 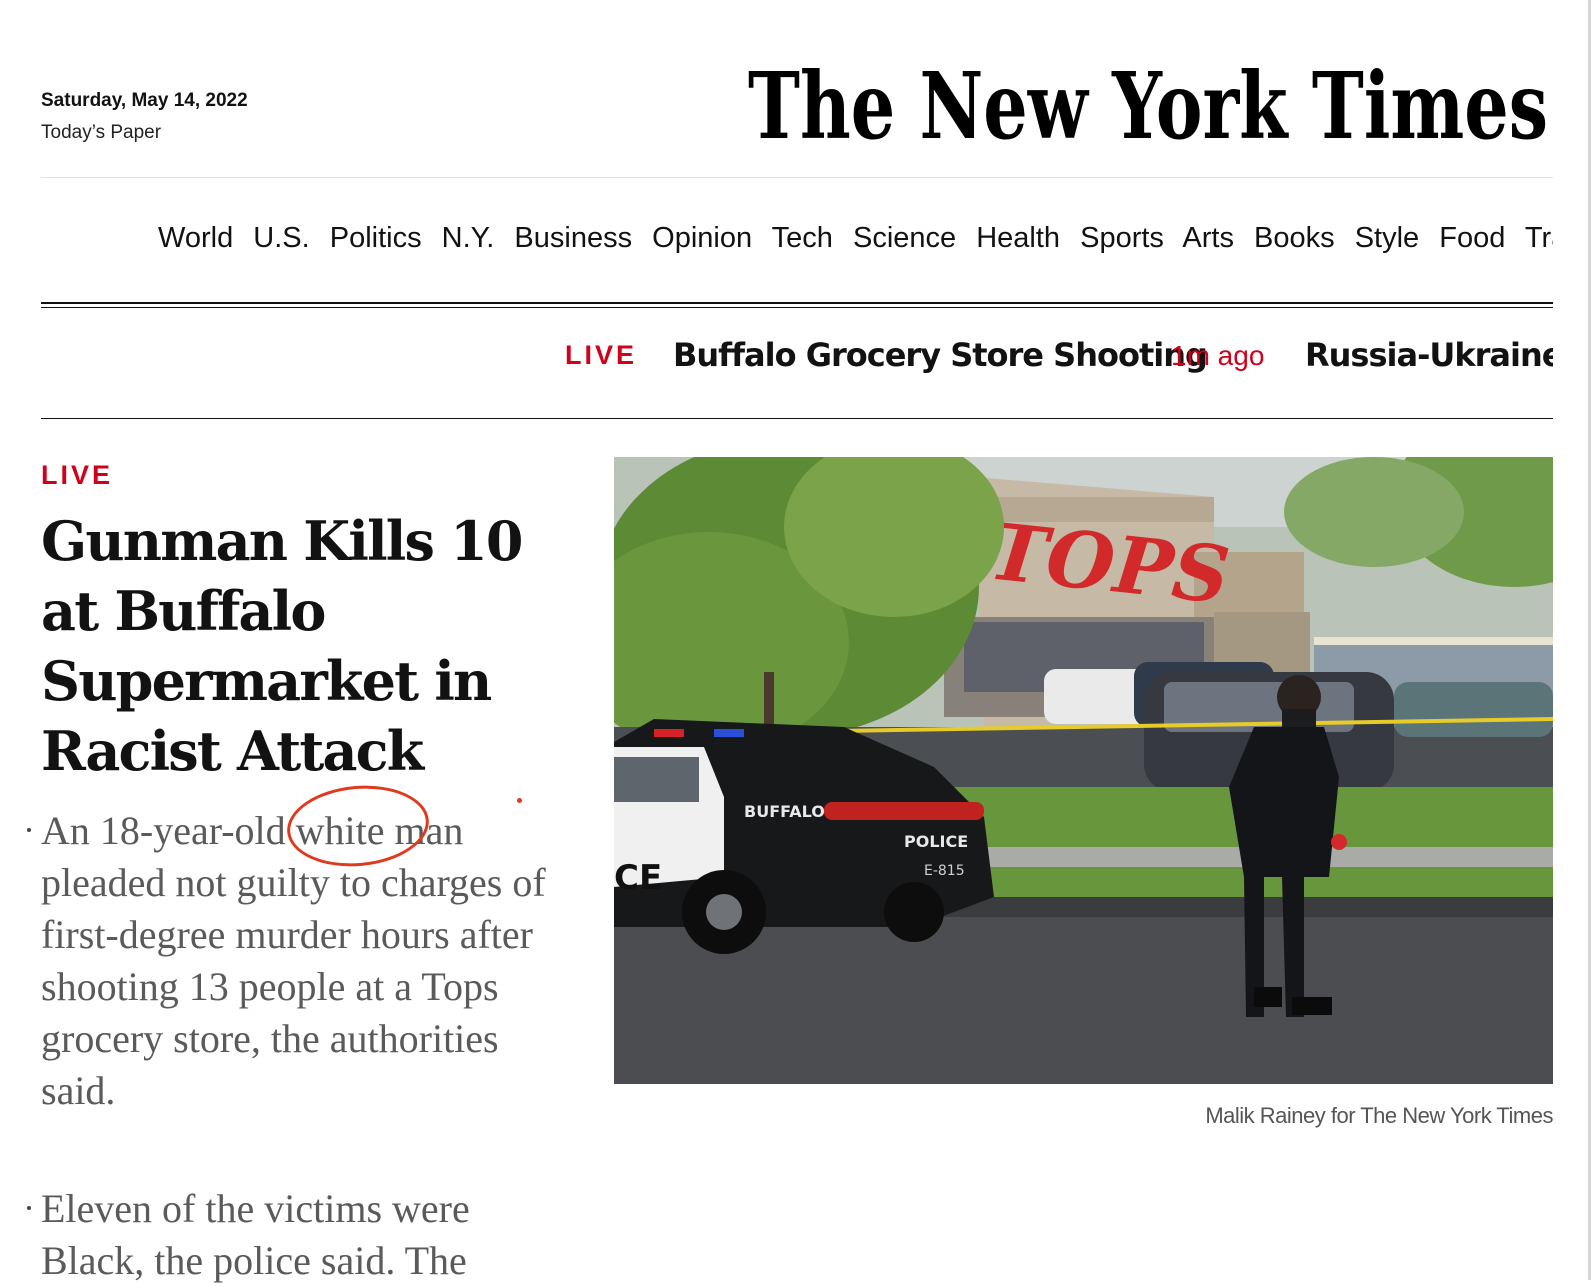 I want to click on nav-item-business: Business, so click(x=573, y=238).